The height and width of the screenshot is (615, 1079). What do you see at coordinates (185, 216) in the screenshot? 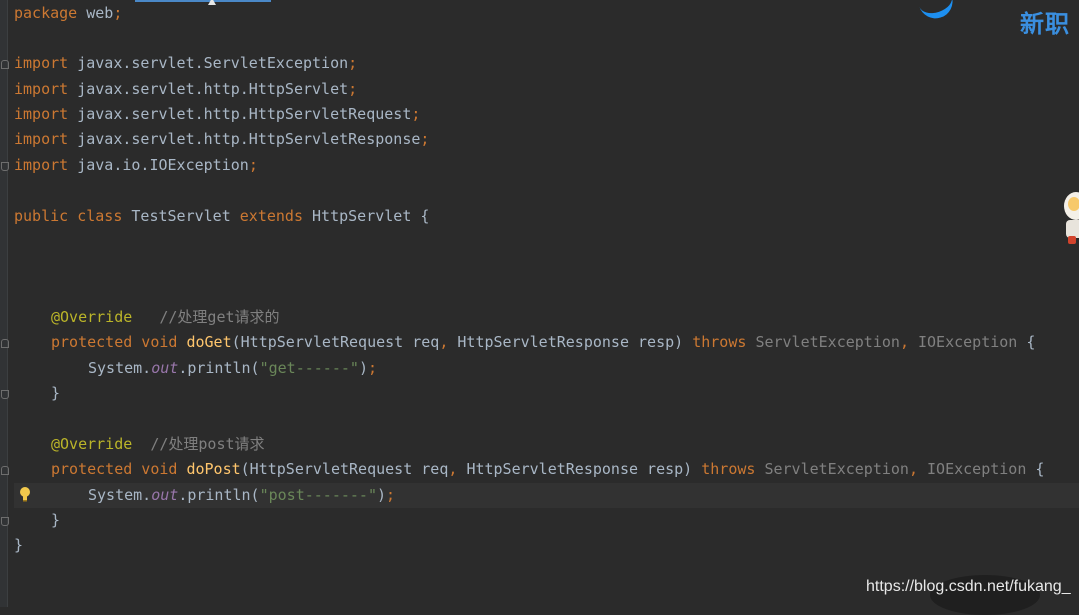
I see `code-token: TestServlet` at bounding box center [185, 216].